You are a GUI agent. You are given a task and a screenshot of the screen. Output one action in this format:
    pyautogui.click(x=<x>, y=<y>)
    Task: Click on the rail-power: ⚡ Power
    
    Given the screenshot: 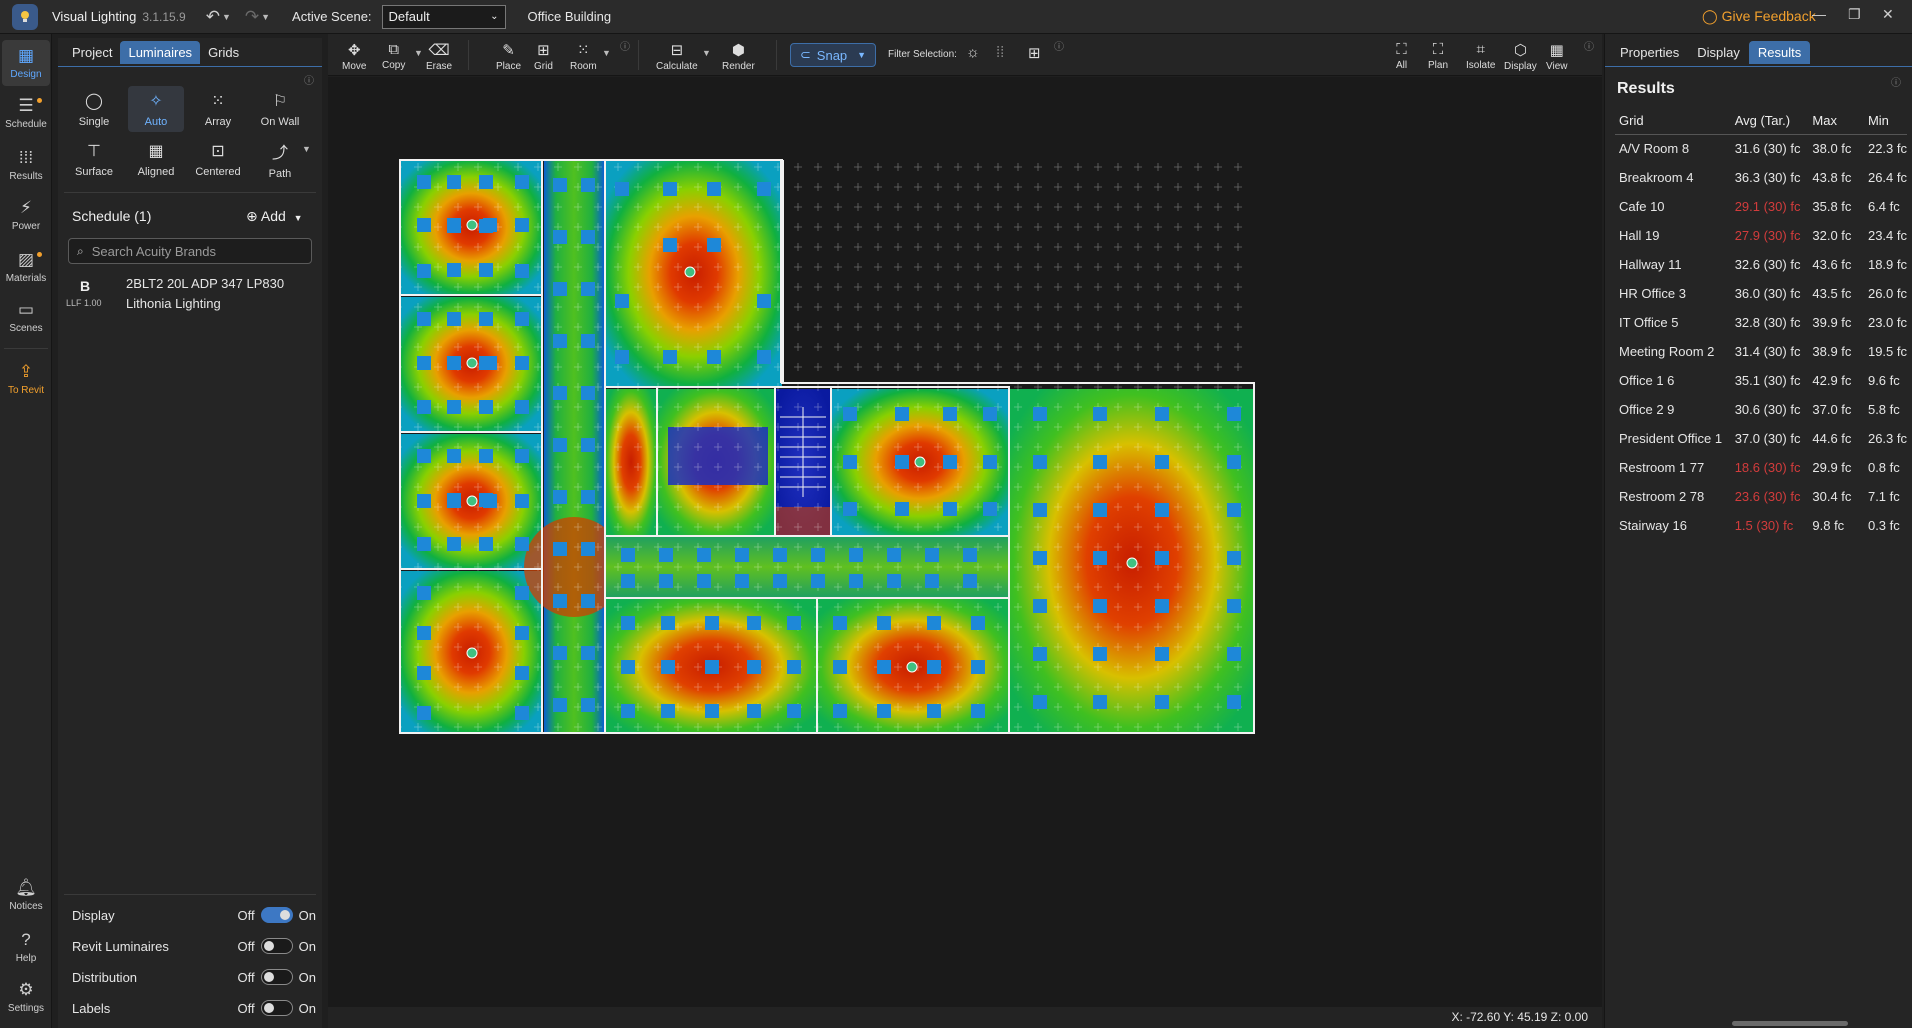 What is the action you would take?
    pyautogui.click(x=26, y=215)
    